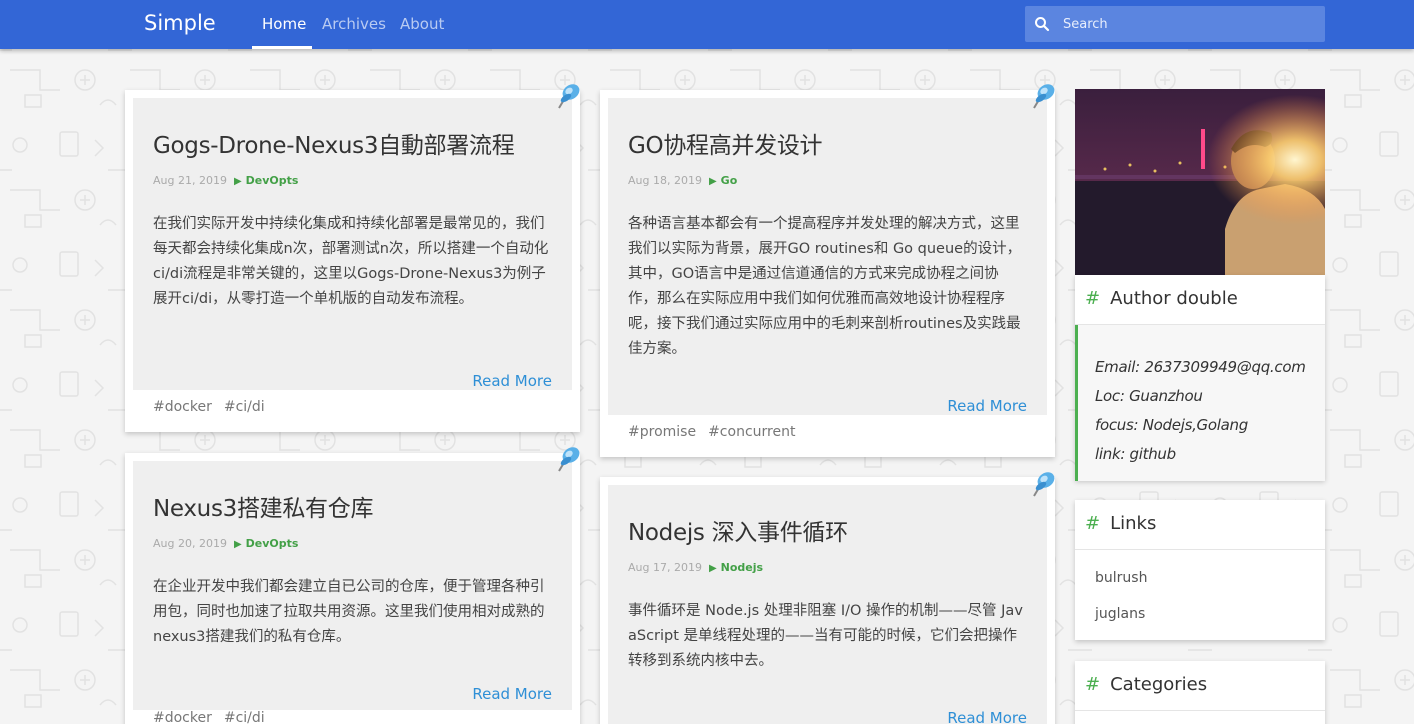 The width and height of the screenshot is (1414, 724). What do you see at coordinates (1174, 298) in the screenshot?
I see `author-heading-label: Author double` at bounding box center [1174, 298].